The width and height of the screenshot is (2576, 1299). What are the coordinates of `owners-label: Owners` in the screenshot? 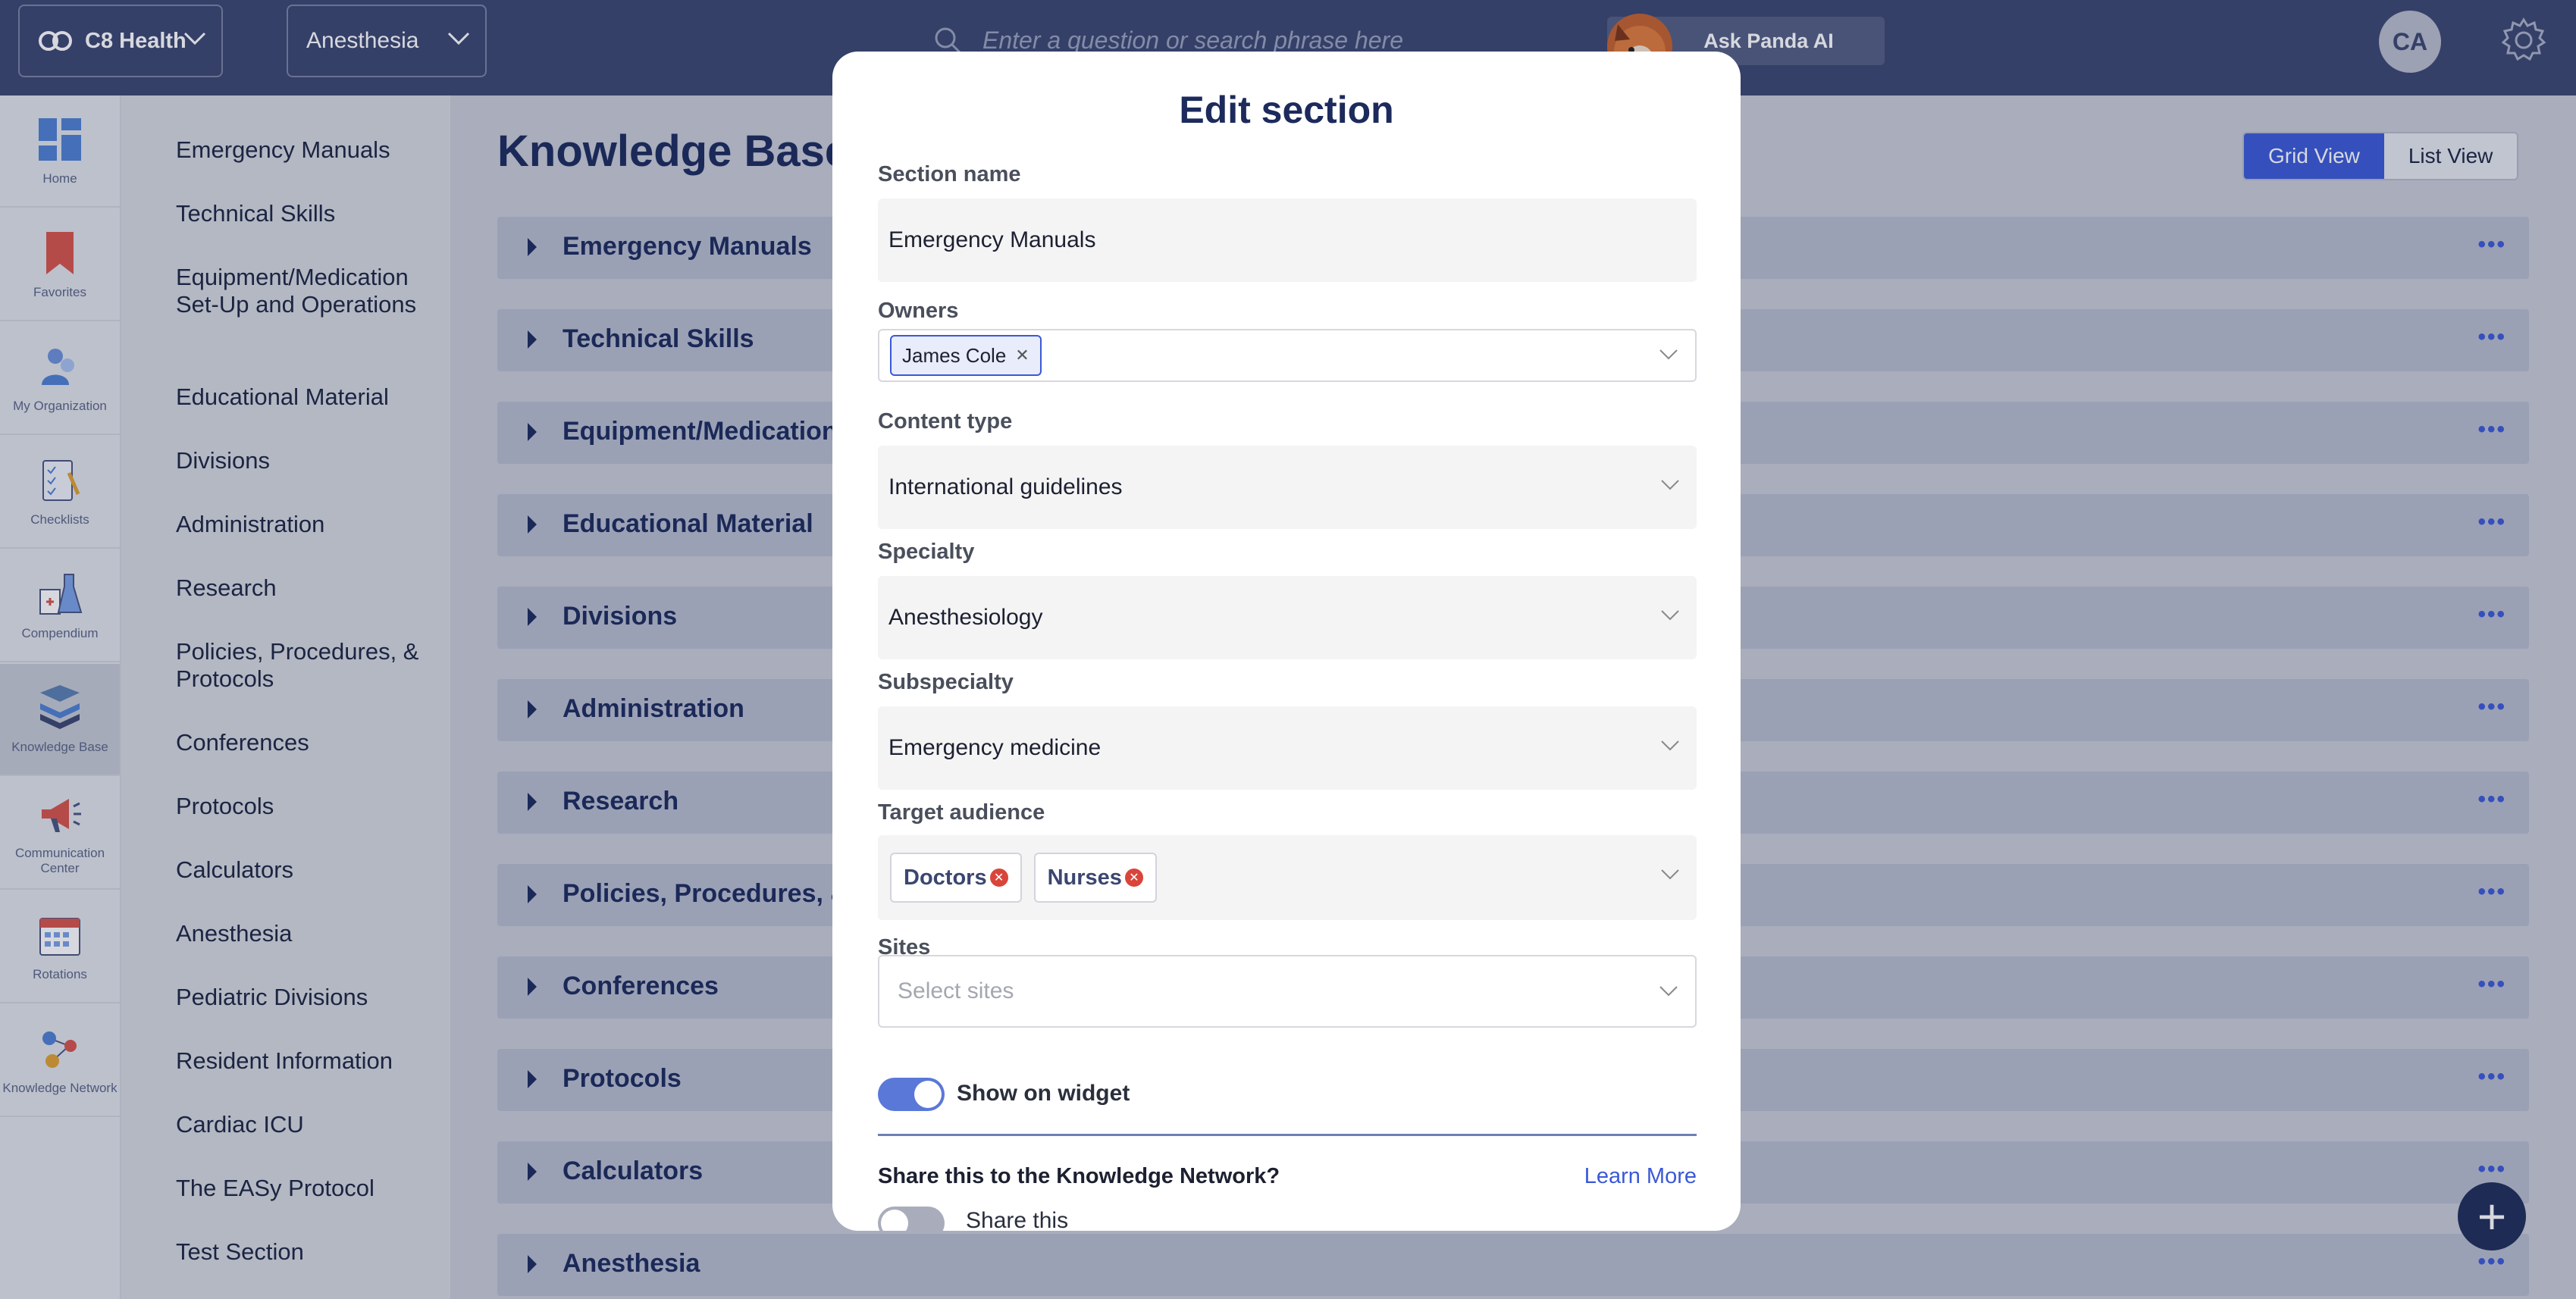 It's located at (919, 311).